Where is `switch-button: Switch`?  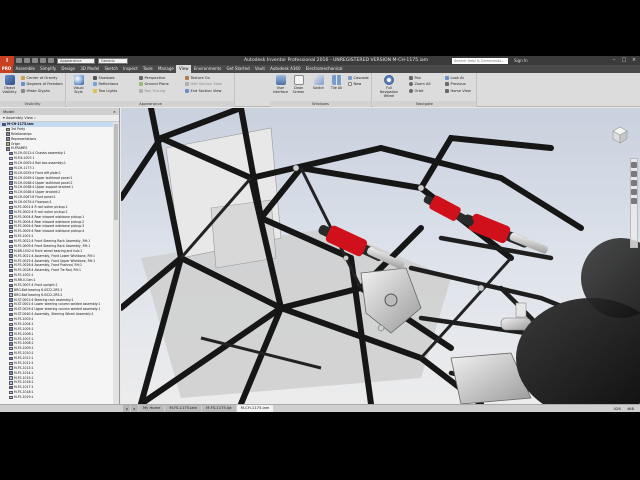 switch-button: Switch is located at coordinates (318, 82).